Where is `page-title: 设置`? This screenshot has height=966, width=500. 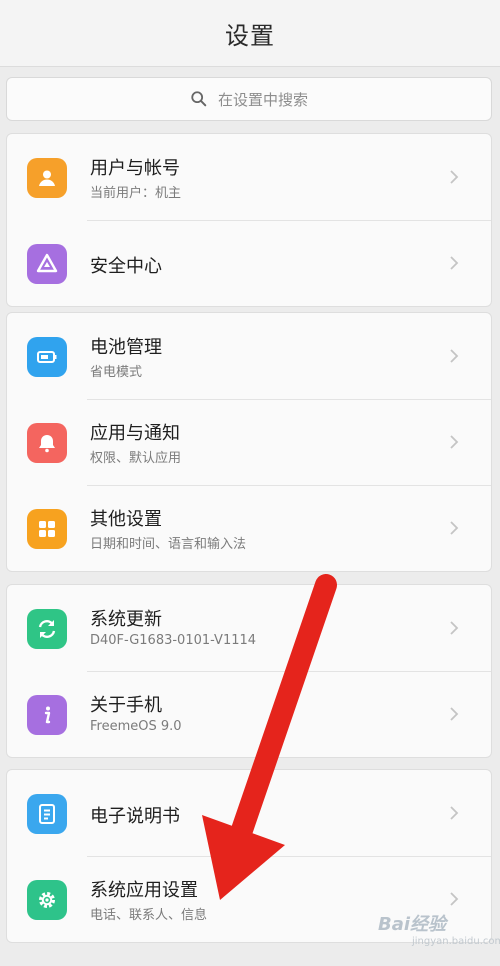
page-title: 设置 is located at coordinates (250, 35).